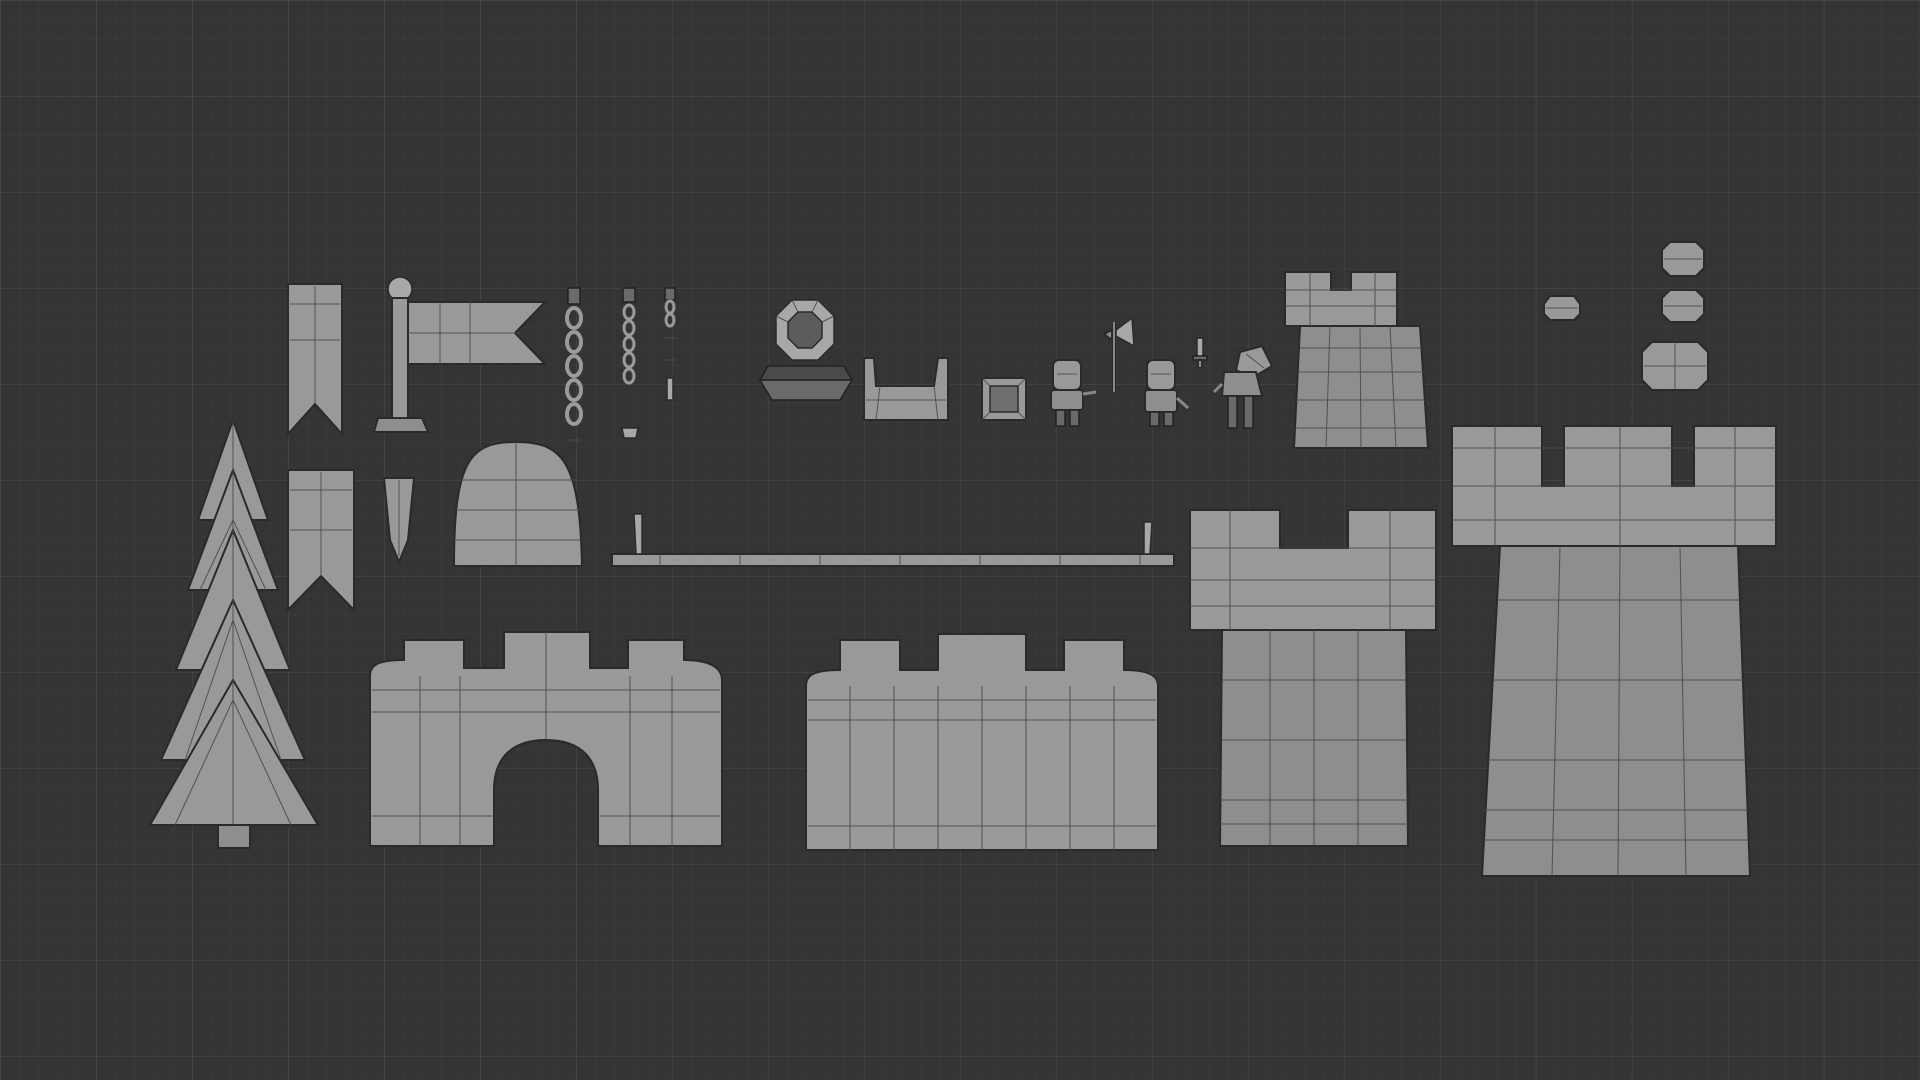 The width and height of the screenshot is (1920, 1080). I want to click on brazier, so click(806, 350).